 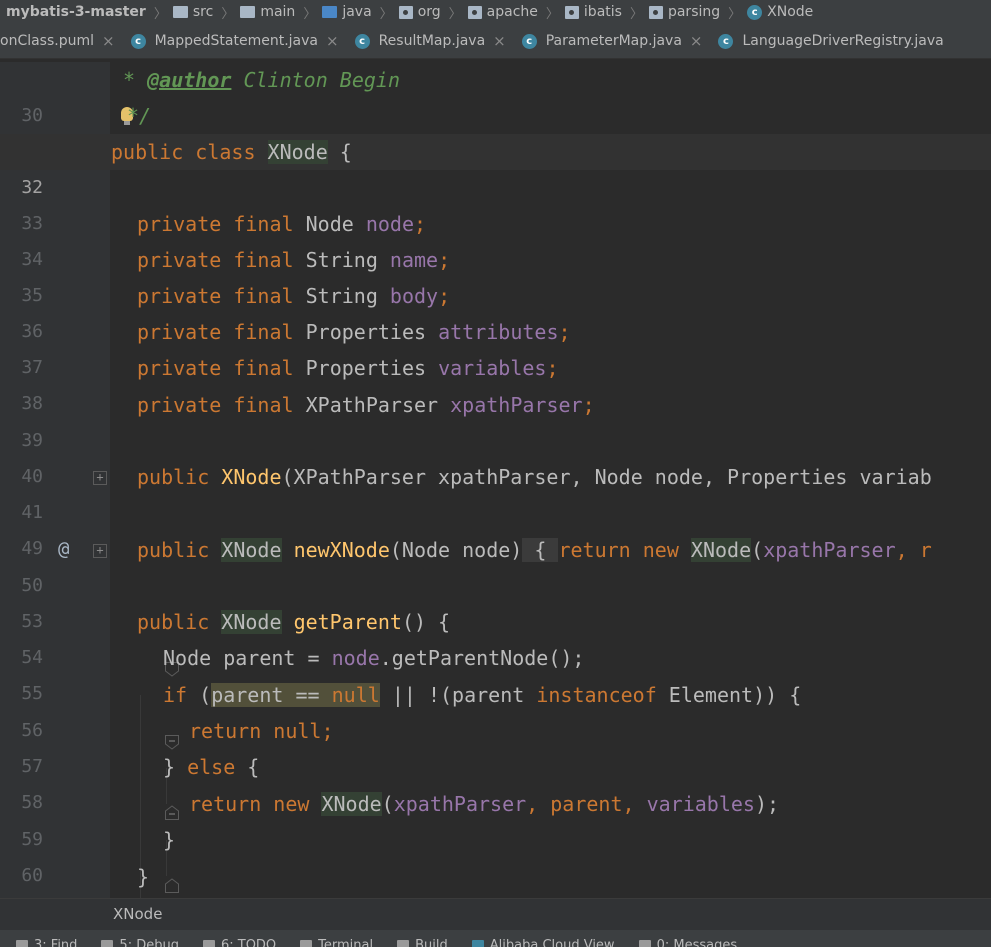 What do you see at coordinates (495, 310) in the screenshot?
I see `code-line: 36 private final String body;` at bounding box center [495, 310].